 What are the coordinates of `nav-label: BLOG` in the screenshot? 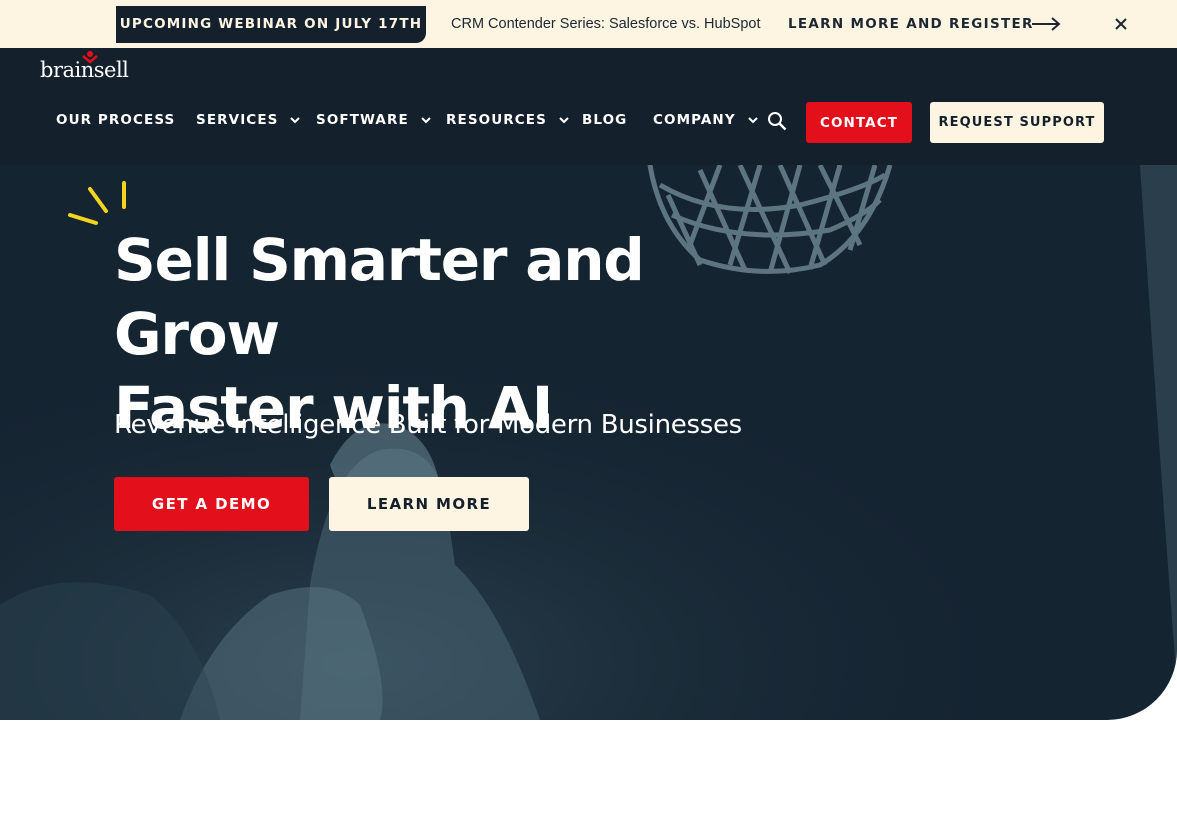 It's located at (605, 120).